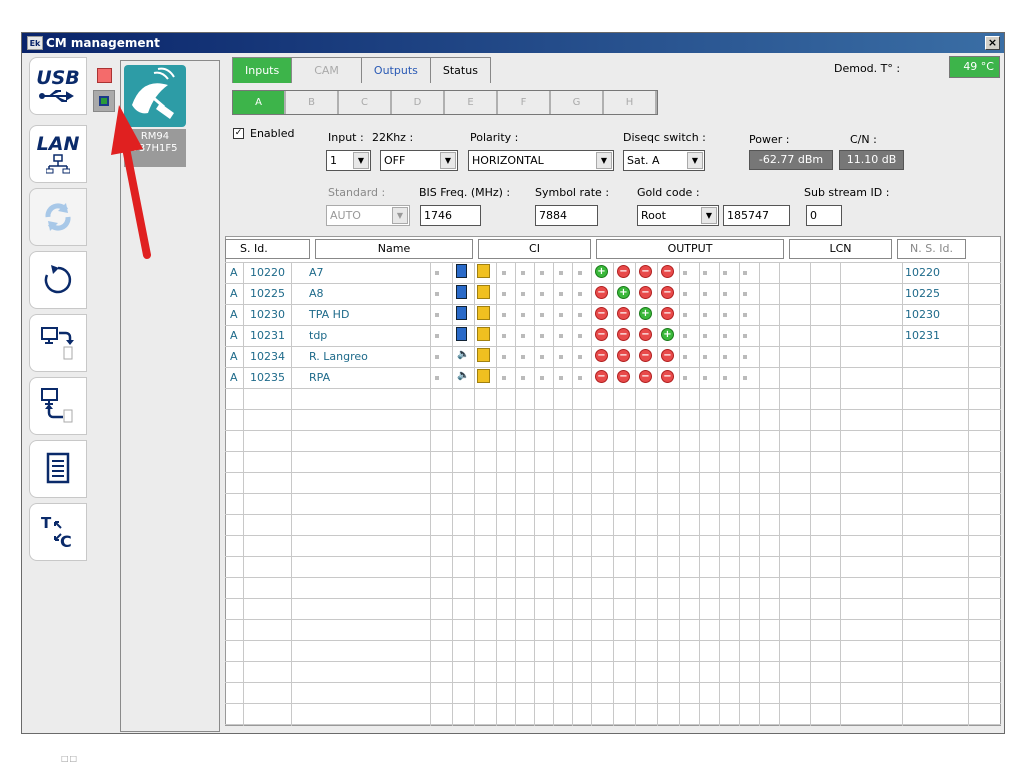 The width and height of the screenshot is (1013, 763). What do you see at coordinates (824, 215) in the screenshot?
I see `sub-stream-input: 0` at bounding box center [824, 215].